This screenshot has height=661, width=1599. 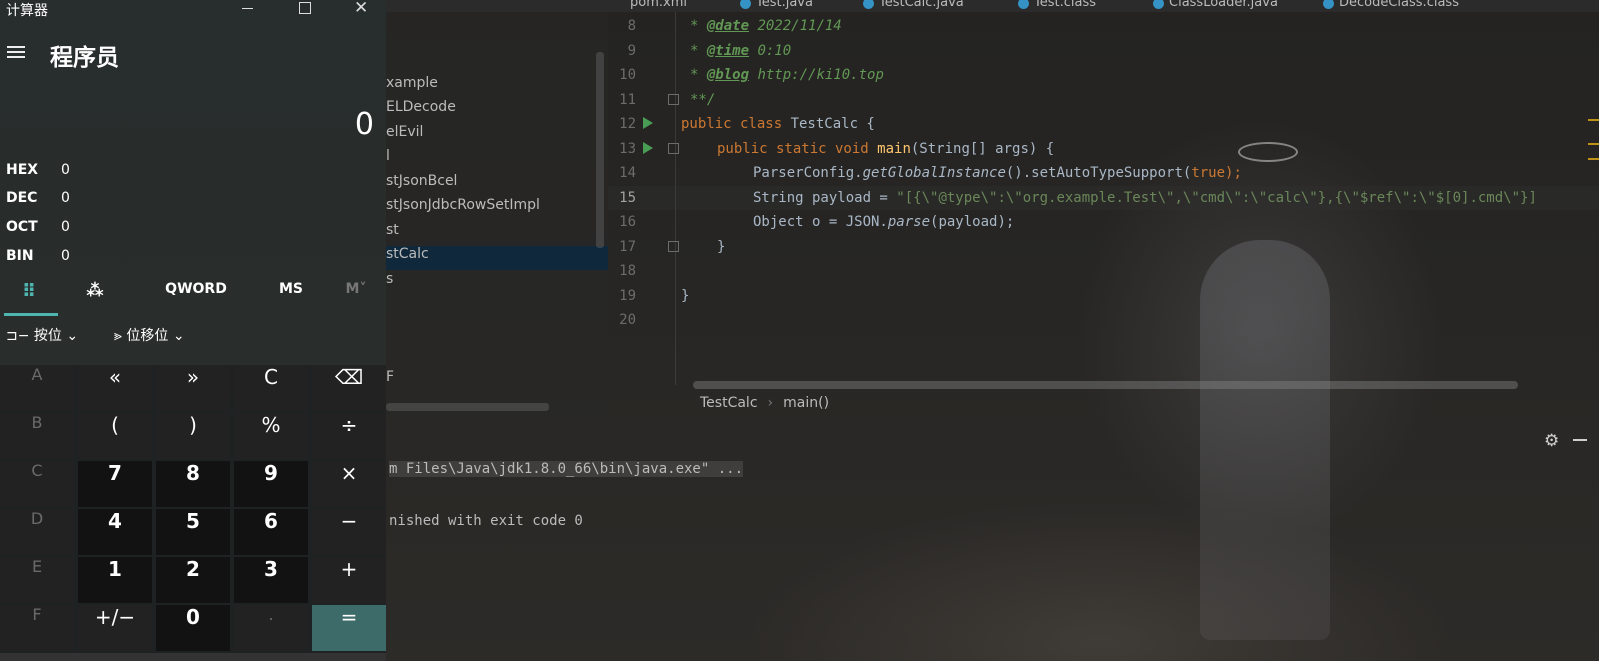 What do you see at coordinates (778, 124) in the screenshot?
I see `code-line: public class TestCalc {` at bounding box center [778, 124].